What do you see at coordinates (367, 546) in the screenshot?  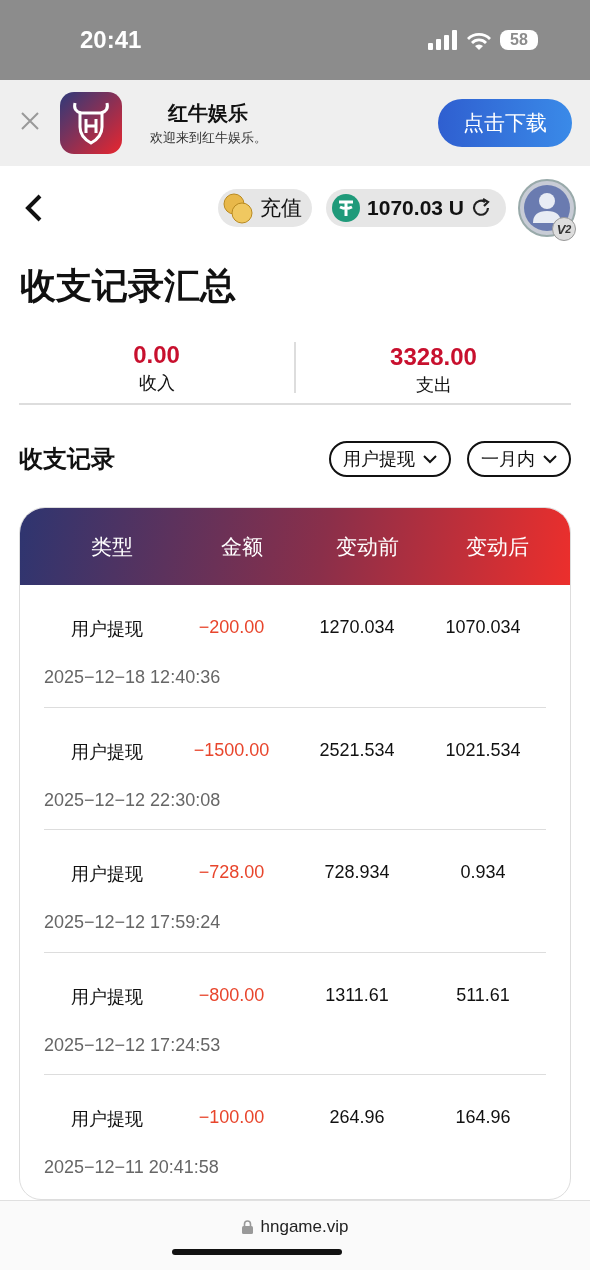 I see `column-header: 变动前` at bounding box center [367, 546].